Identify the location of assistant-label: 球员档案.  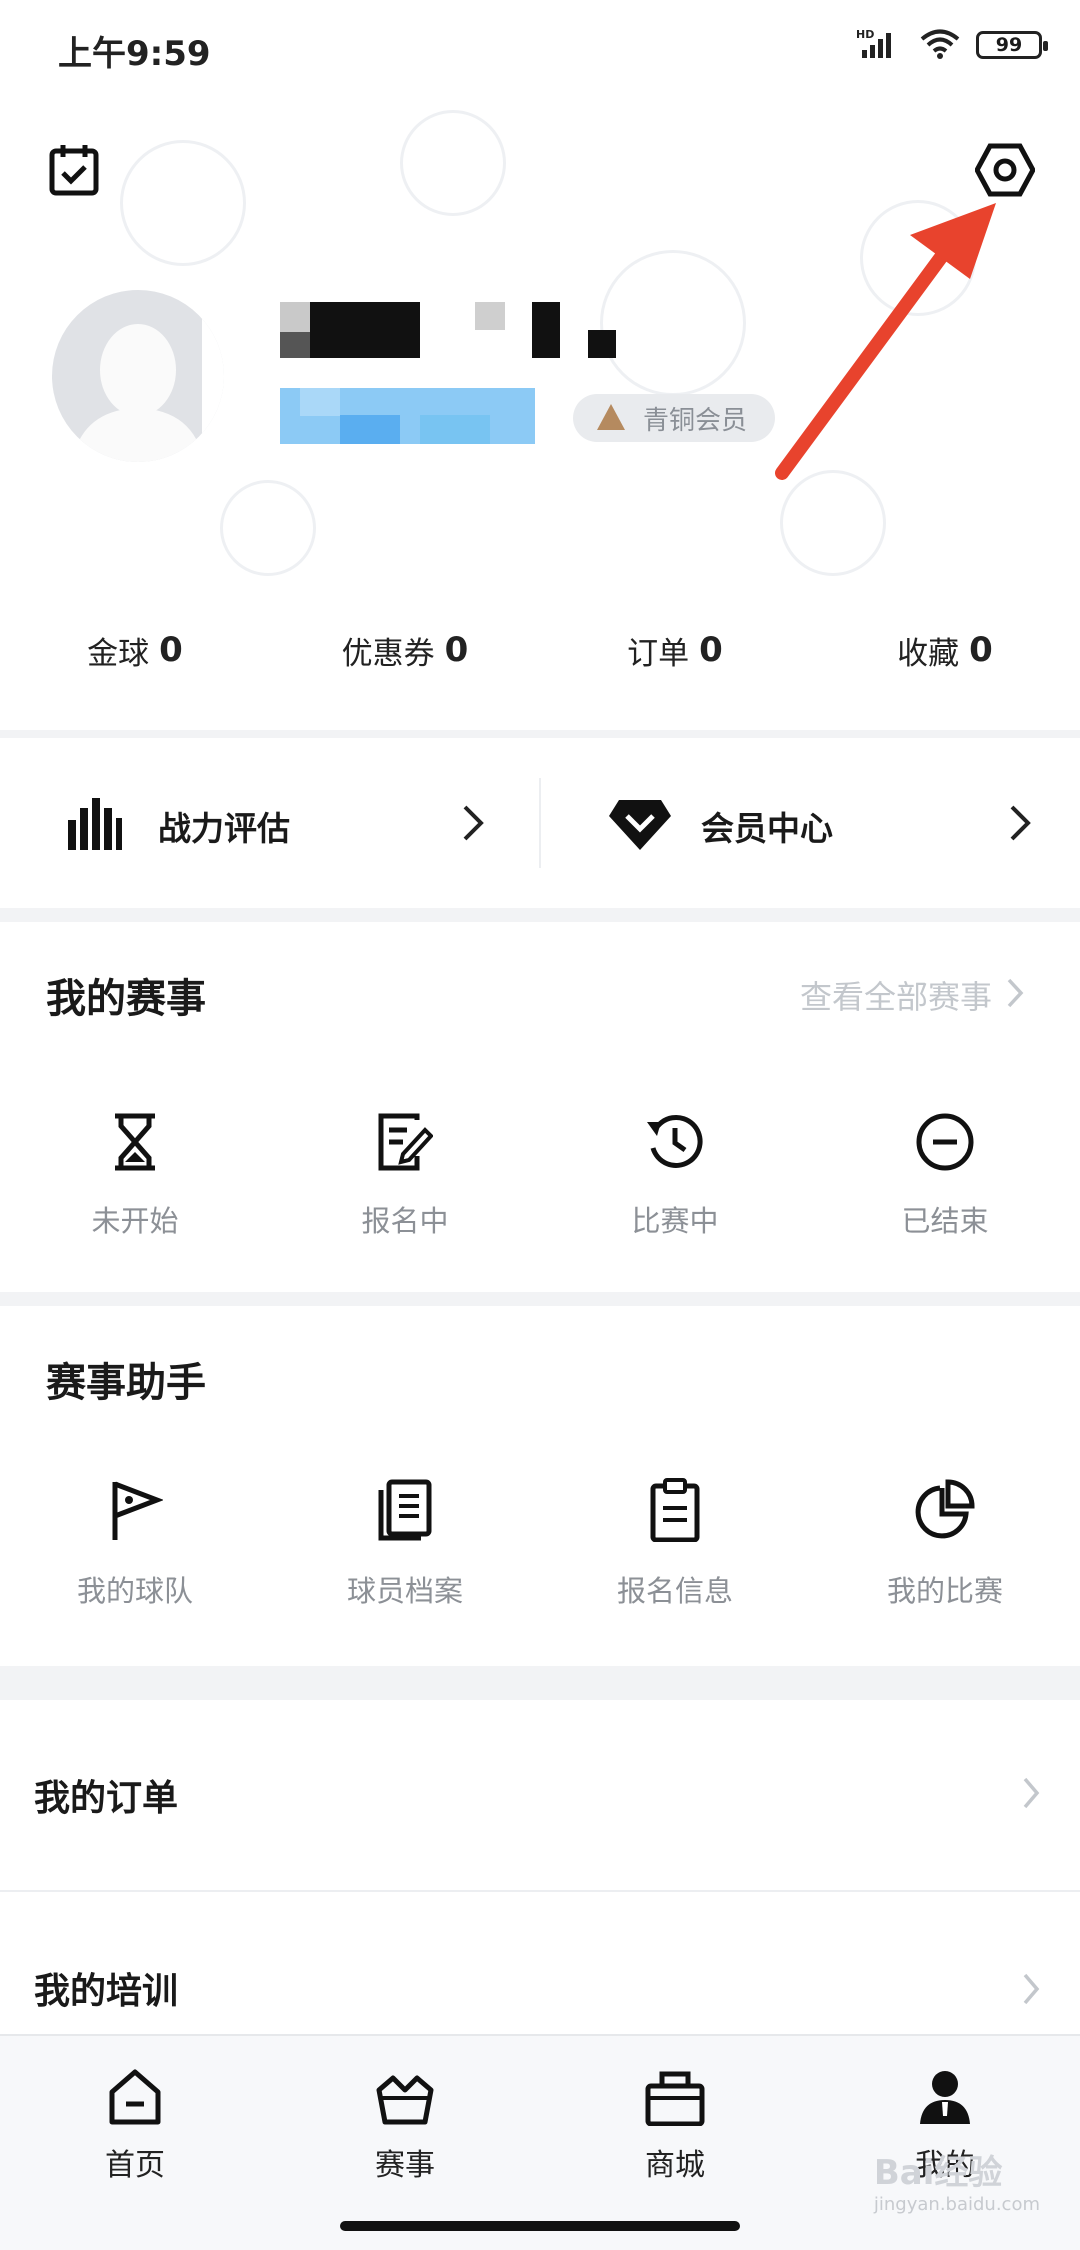
(404, 1591).